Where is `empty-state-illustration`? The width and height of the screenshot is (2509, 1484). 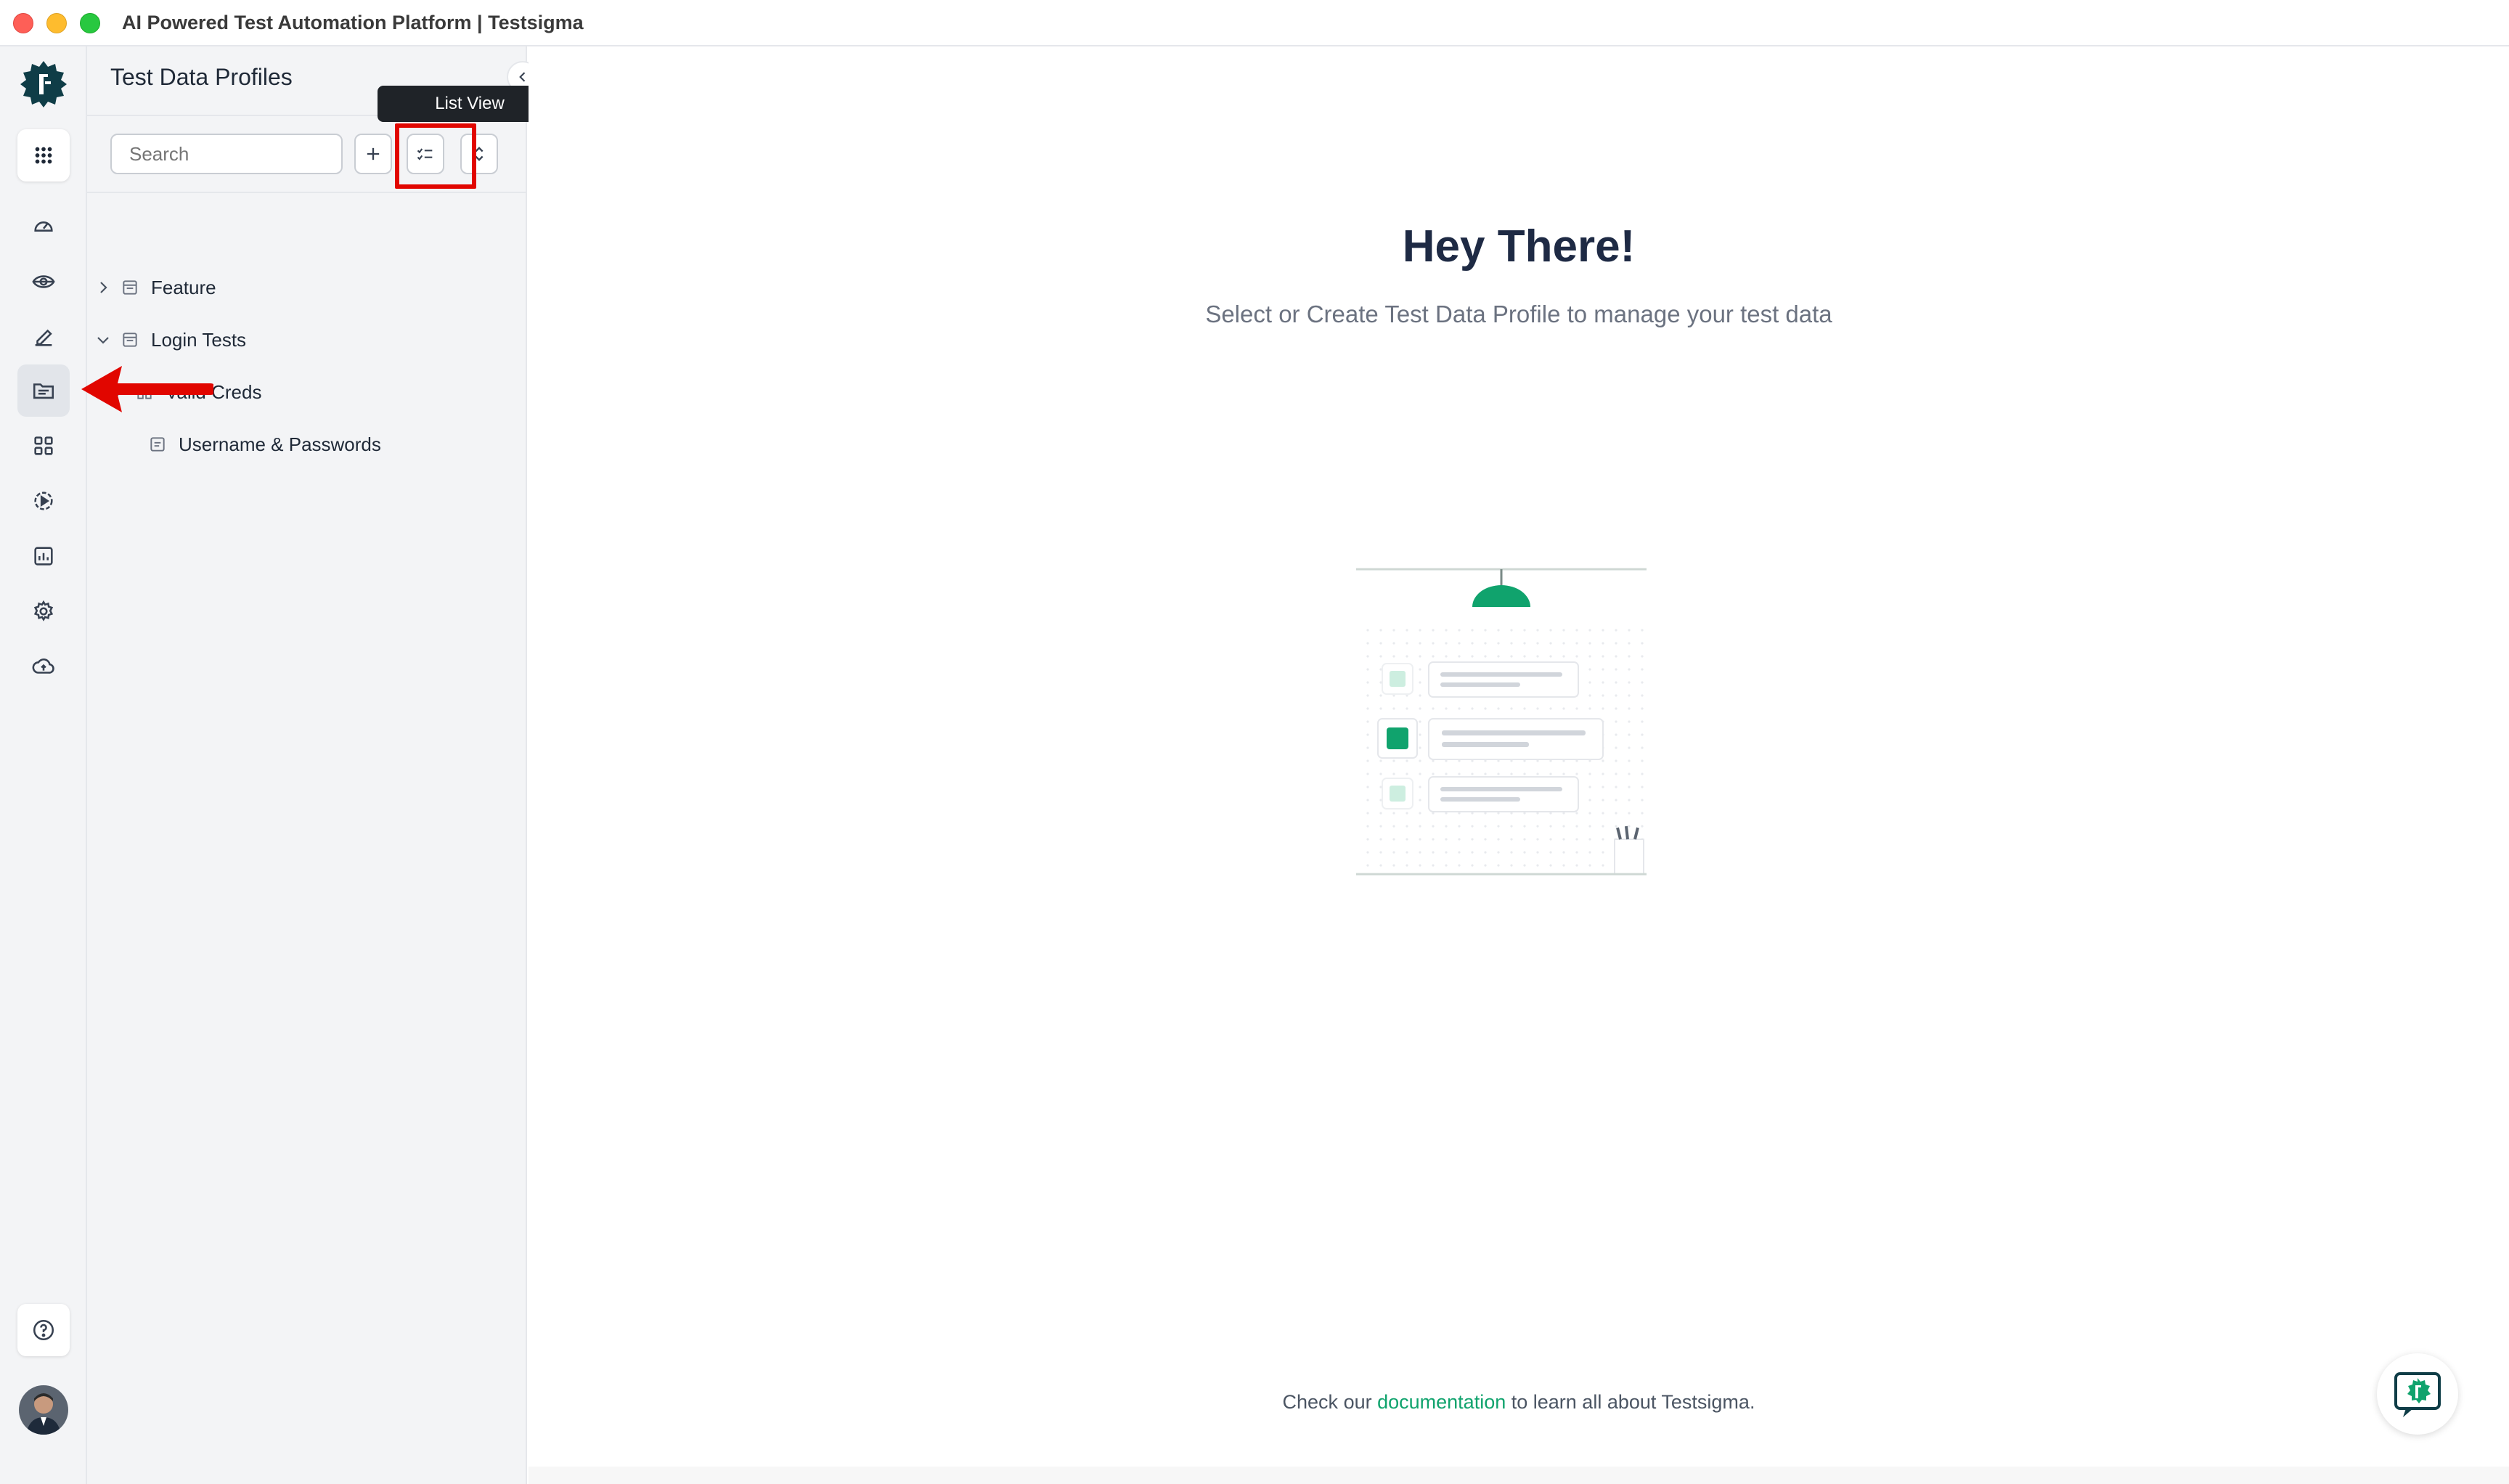
empty-state-illustration is located at coordinates (1501, 722).